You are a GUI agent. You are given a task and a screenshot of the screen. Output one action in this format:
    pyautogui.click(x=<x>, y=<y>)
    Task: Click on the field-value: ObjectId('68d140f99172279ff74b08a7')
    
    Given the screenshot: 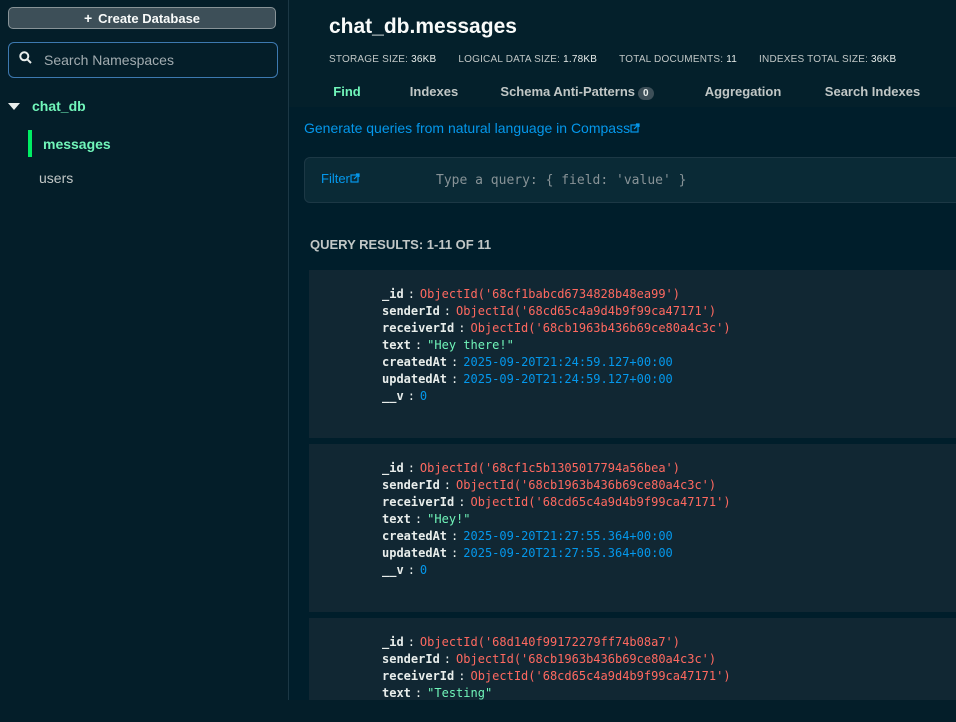 What is the action you would take?
    pyautogui.click(x=550, y=642)
    